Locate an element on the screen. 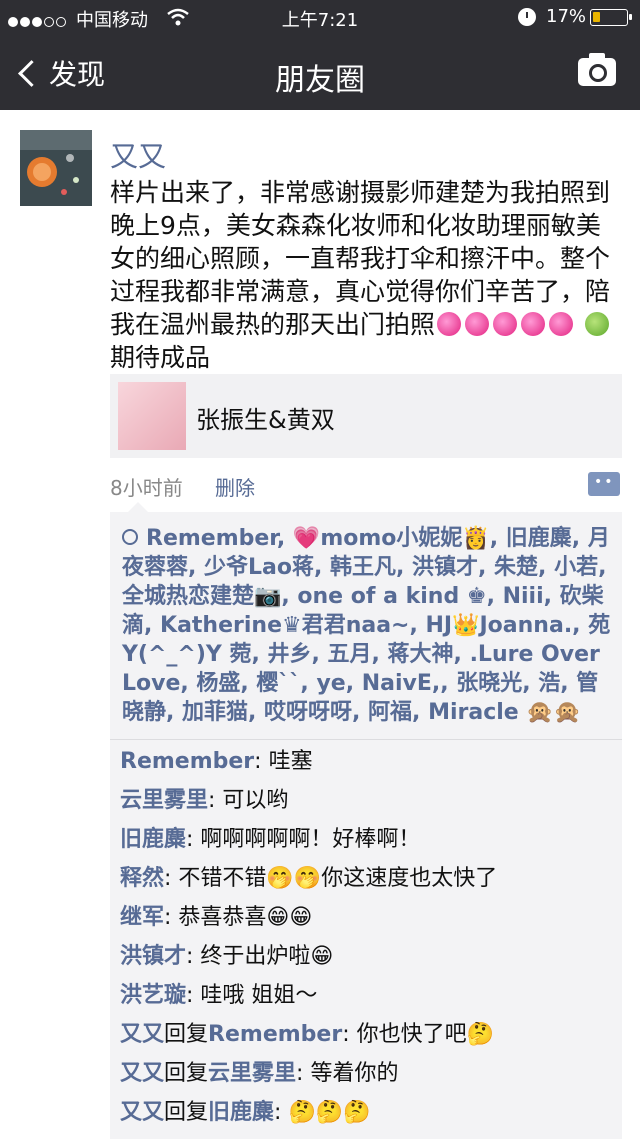 This screenshot has width=640, height=1139. comment-text: 等着你的 is located at coordinates (354, 1073).